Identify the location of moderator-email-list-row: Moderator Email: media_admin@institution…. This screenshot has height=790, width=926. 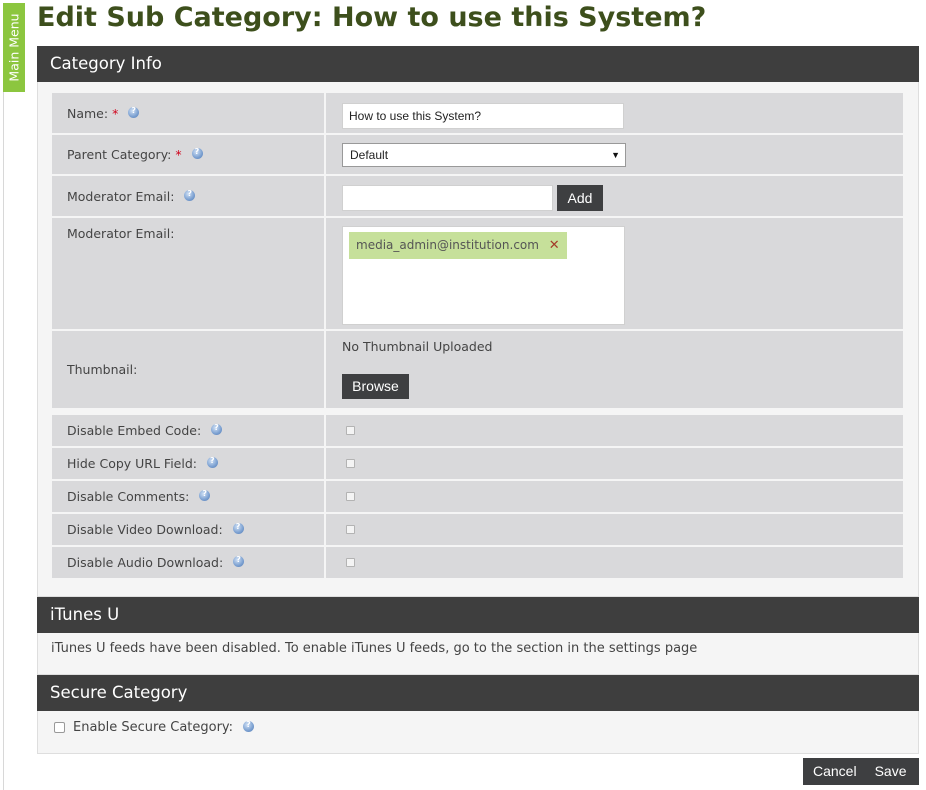
(477, 273).